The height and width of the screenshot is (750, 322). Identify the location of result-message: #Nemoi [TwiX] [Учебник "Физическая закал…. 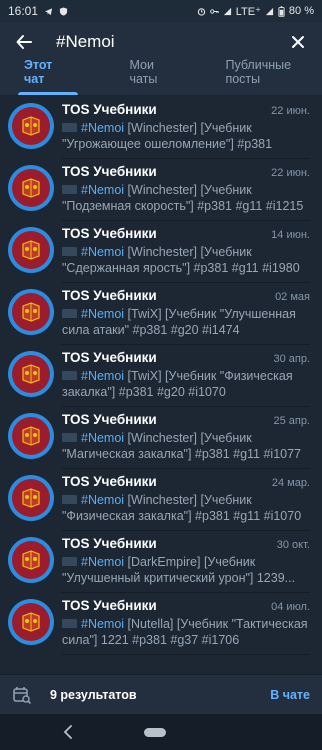
(186, 384).